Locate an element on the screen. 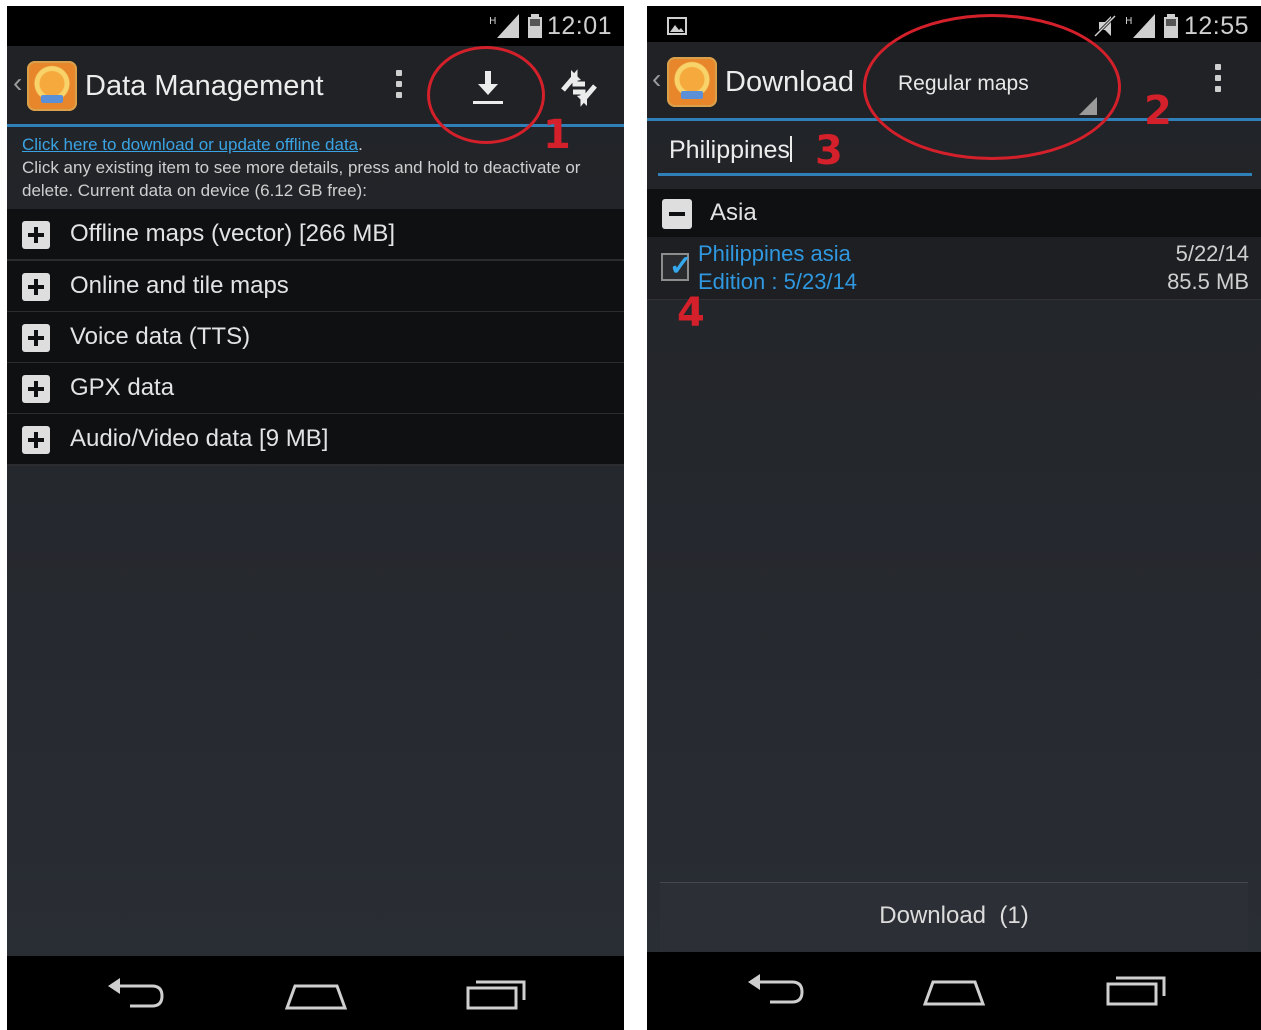 The height and width of the screenshot is (1030, 1261). search-value: Philippines is located at coordinates (729, 150).